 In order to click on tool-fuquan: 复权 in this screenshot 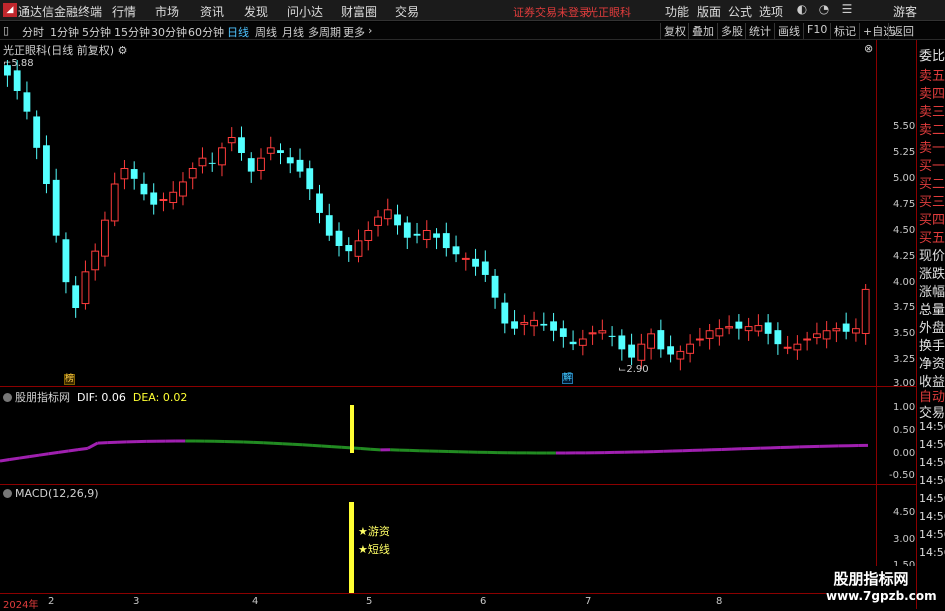, I will do `click(673, 31)`.